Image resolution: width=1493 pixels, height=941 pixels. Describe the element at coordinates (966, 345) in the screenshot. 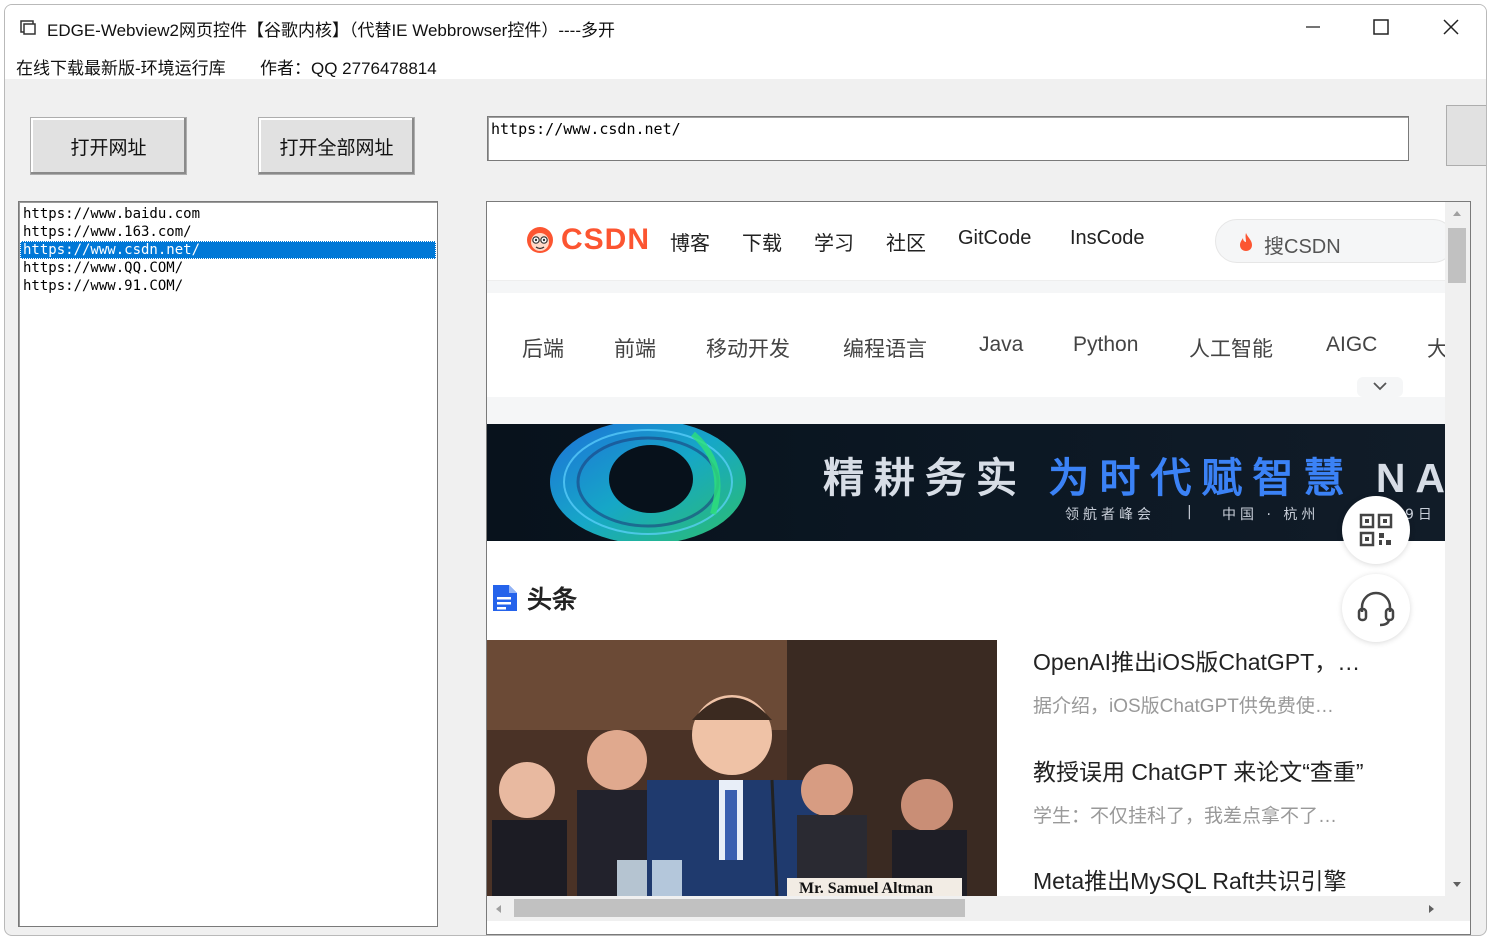

I see `category-bar: 后端 前端 移动开发 编程语言 Java Python 人工智能 AIGC 大` at that location.